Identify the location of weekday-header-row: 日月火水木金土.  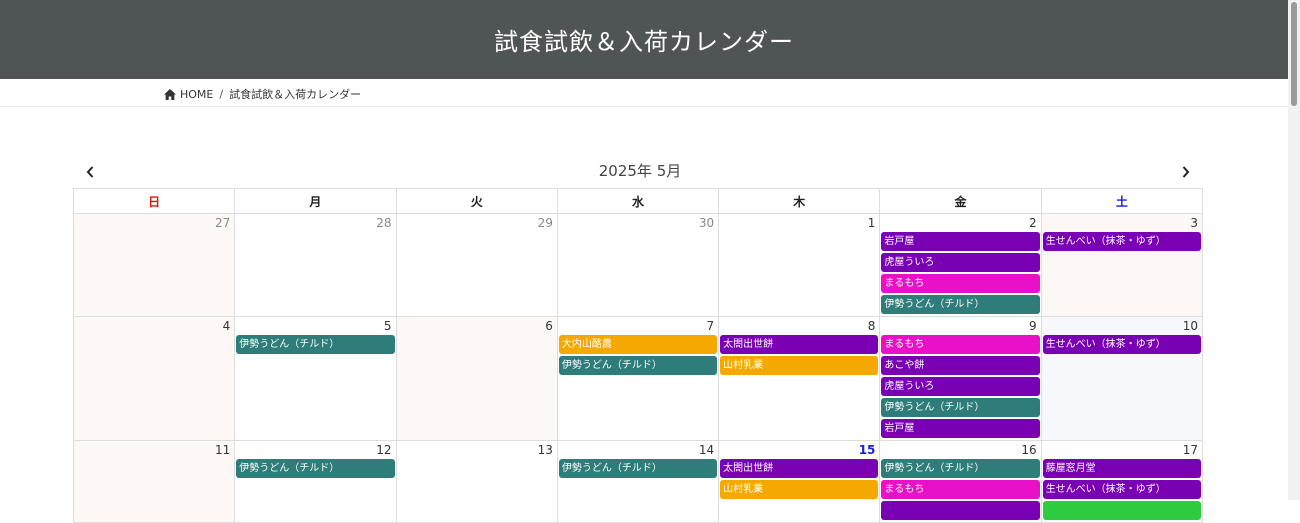
(638, 201).